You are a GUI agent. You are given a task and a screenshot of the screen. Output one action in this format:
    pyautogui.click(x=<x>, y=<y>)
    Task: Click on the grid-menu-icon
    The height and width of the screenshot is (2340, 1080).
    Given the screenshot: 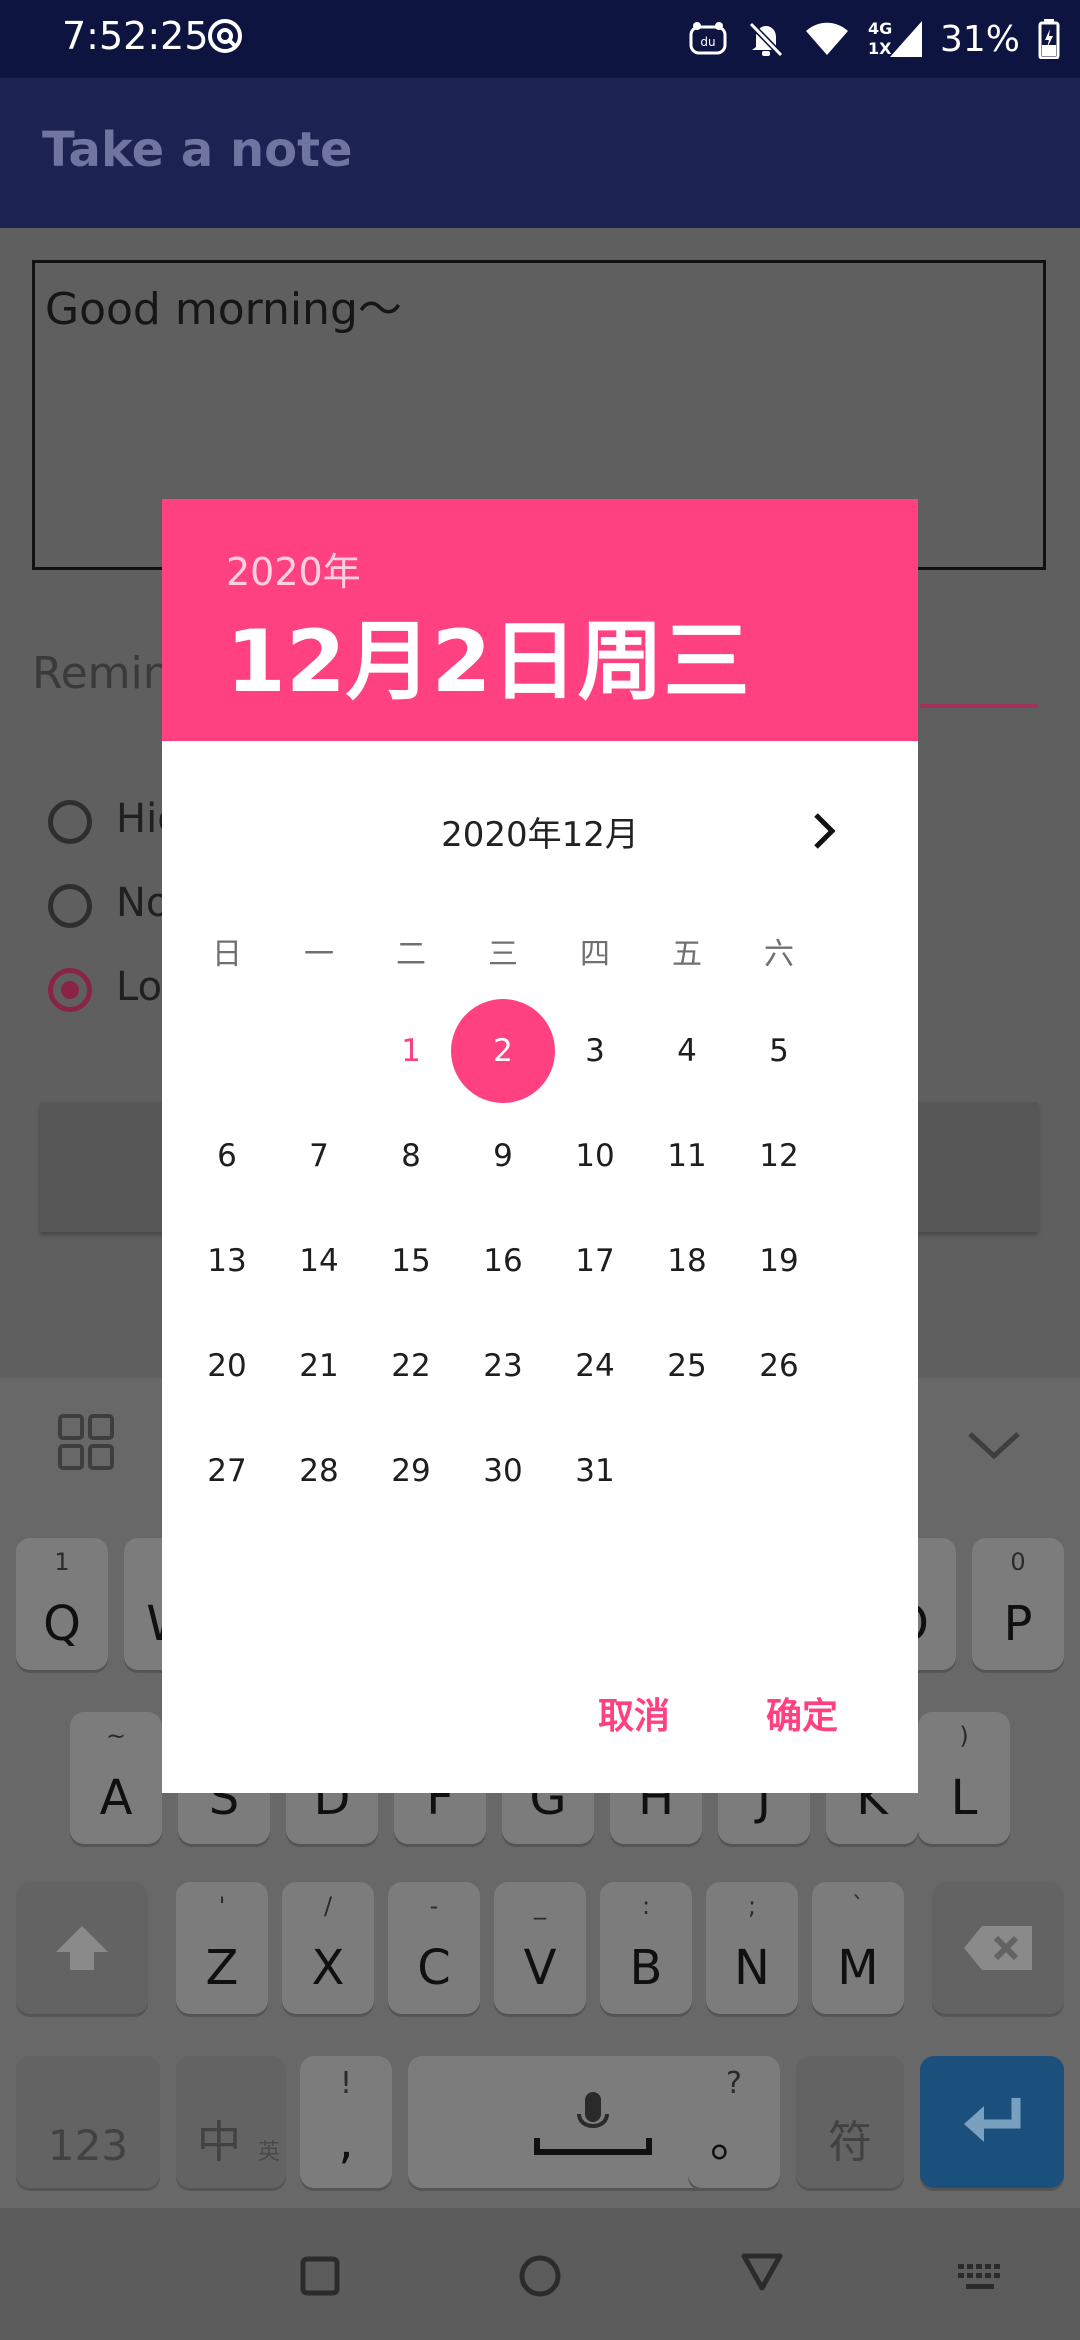 What is the action you would take?
    pyautogui.click(x=86, y=1442)
    